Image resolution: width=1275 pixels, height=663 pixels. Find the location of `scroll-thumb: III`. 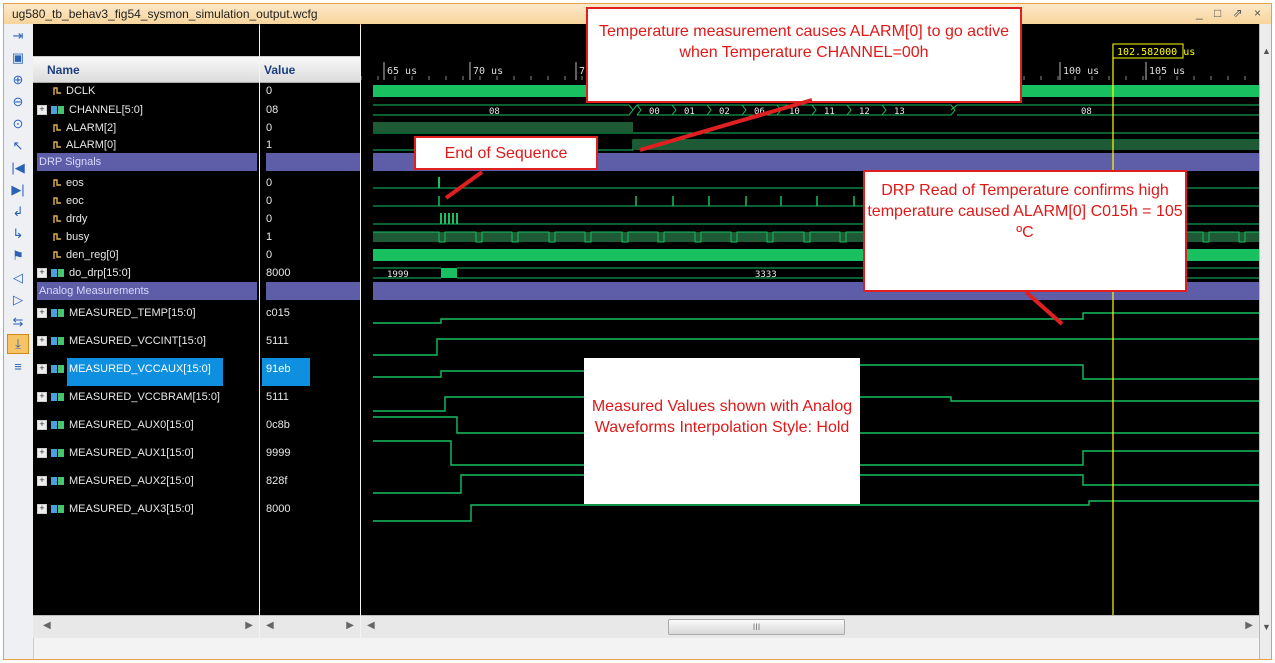

scroll-thumb: III is located at coordinates (756, 627).